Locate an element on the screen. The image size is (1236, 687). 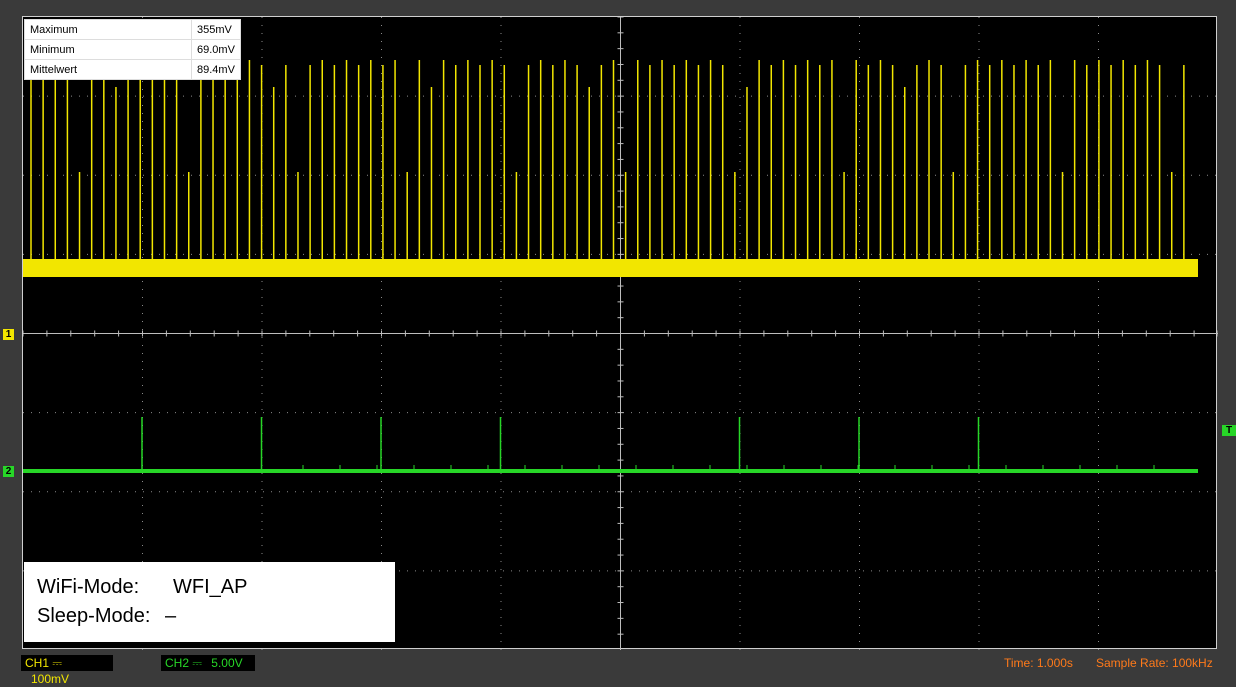
ch2-label: CH2 is located at coordinates (177, 663).